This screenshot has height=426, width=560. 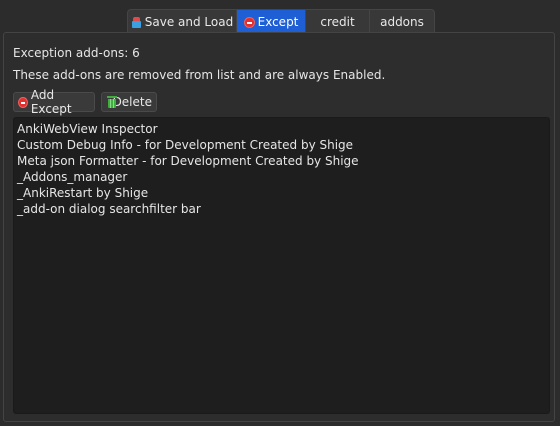 I want to click on delete-button: Delete, so click(x=129, y=102).